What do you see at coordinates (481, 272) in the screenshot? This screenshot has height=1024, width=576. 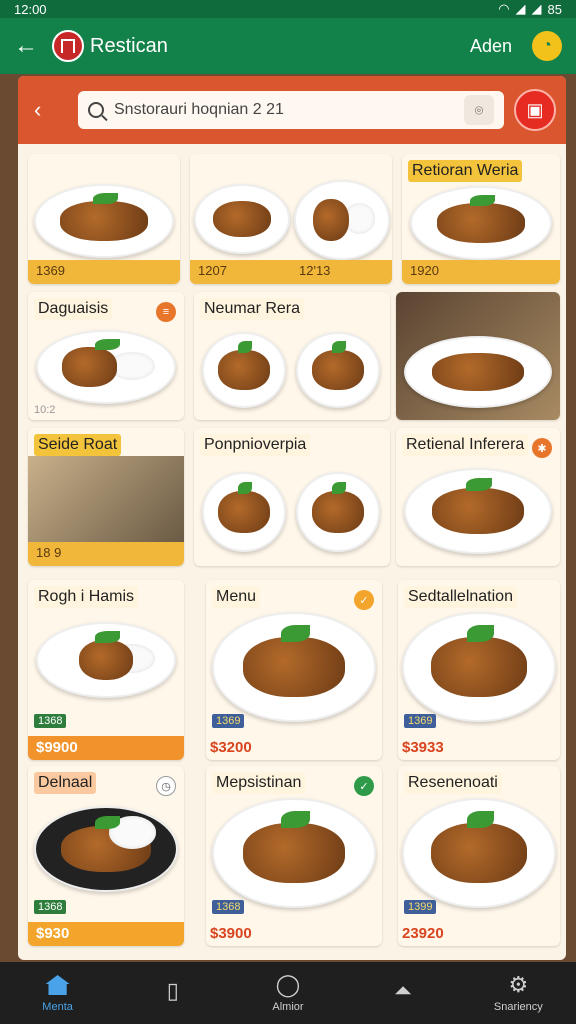 I see `card-price: 1920` at bounding box center [481, 272].